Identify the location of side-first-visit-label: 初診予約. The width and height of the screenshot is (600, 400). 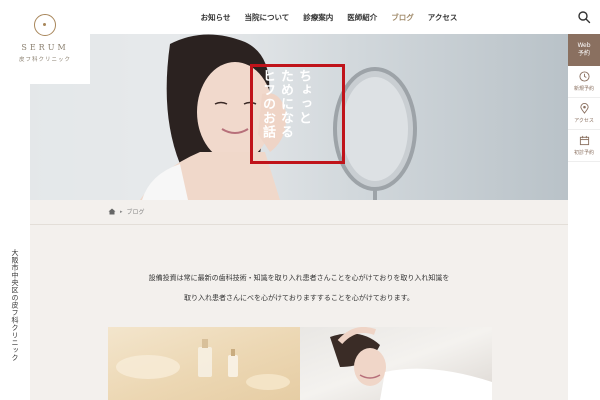
(583, 153).